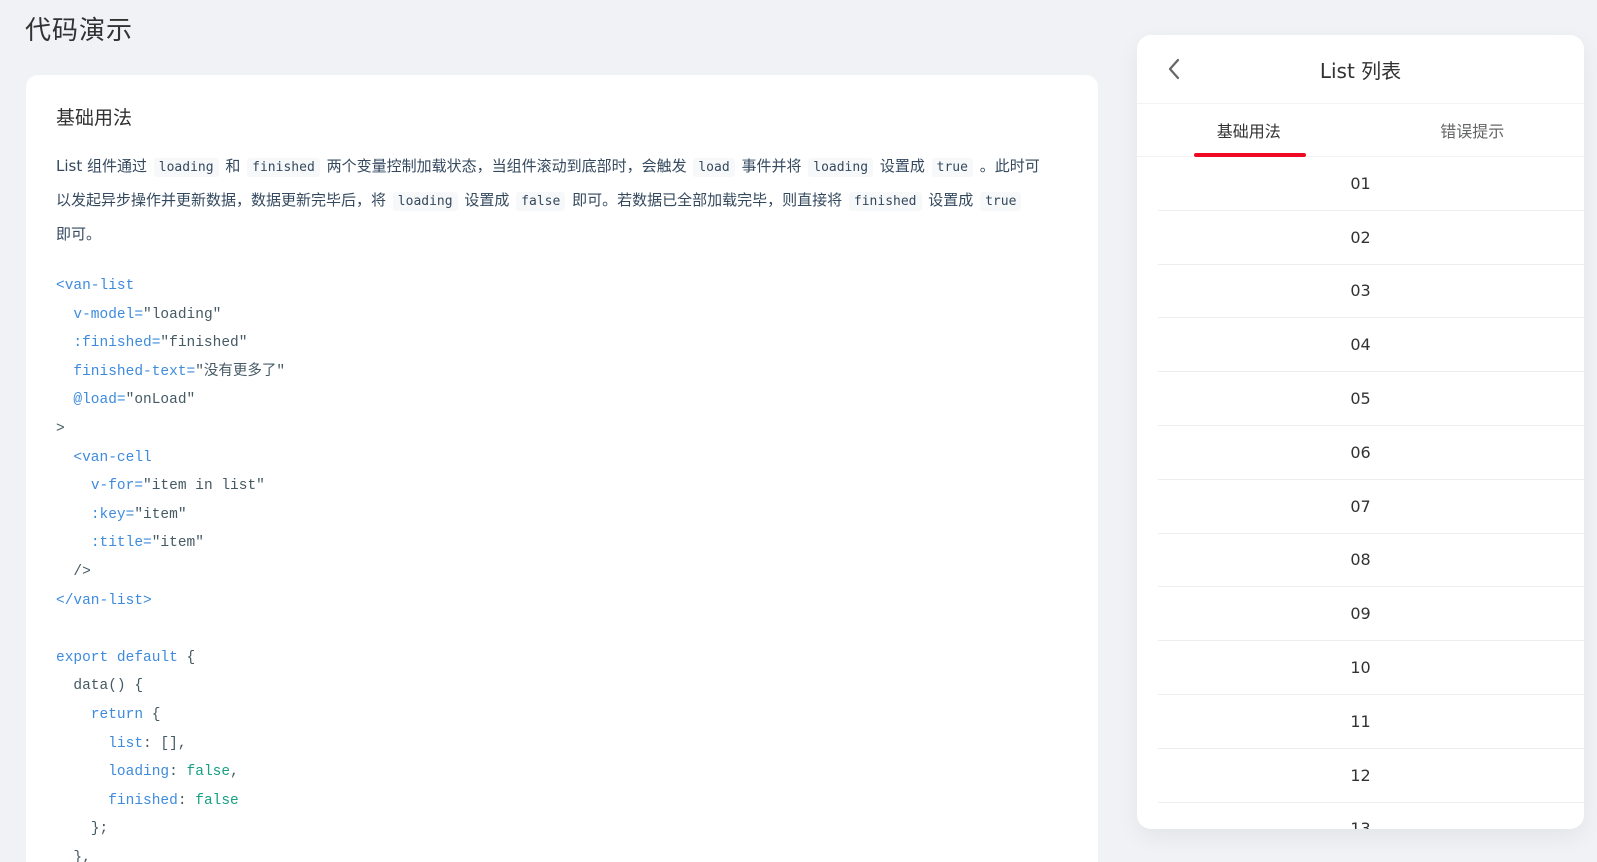 The image size is (1597, 862). Describe the element at coordinates (1371, 345) in the screenshot. I see `list-item: 04` at that location.